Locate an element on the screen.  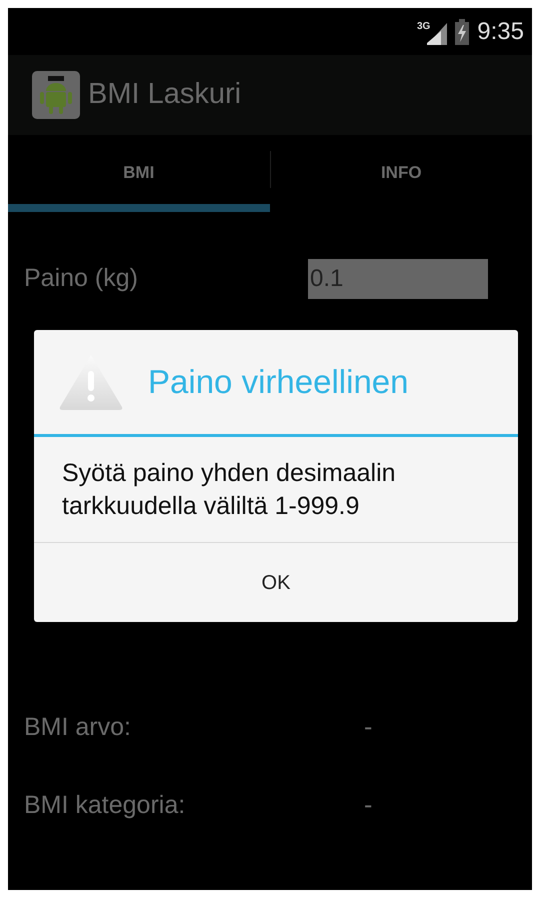
app-logo-icon is located at coordinates (56, 95).